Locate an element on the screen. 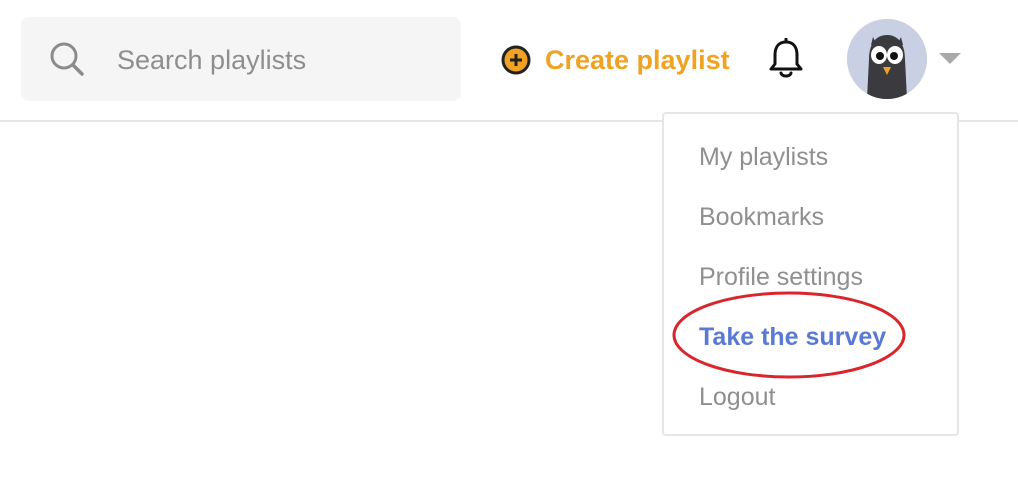  menu-item-profile-settings: Profile settings is located at coordinates (781, 277).